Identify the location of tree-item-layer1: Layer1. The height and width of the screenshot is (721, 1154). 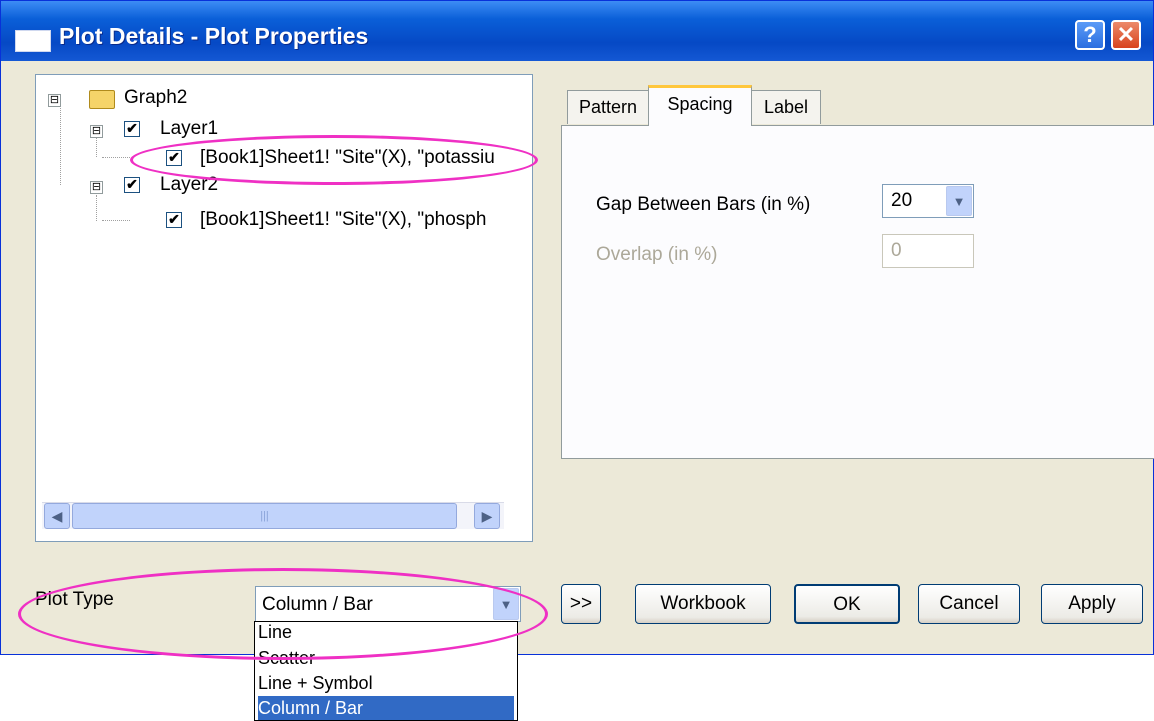
(189, 129).